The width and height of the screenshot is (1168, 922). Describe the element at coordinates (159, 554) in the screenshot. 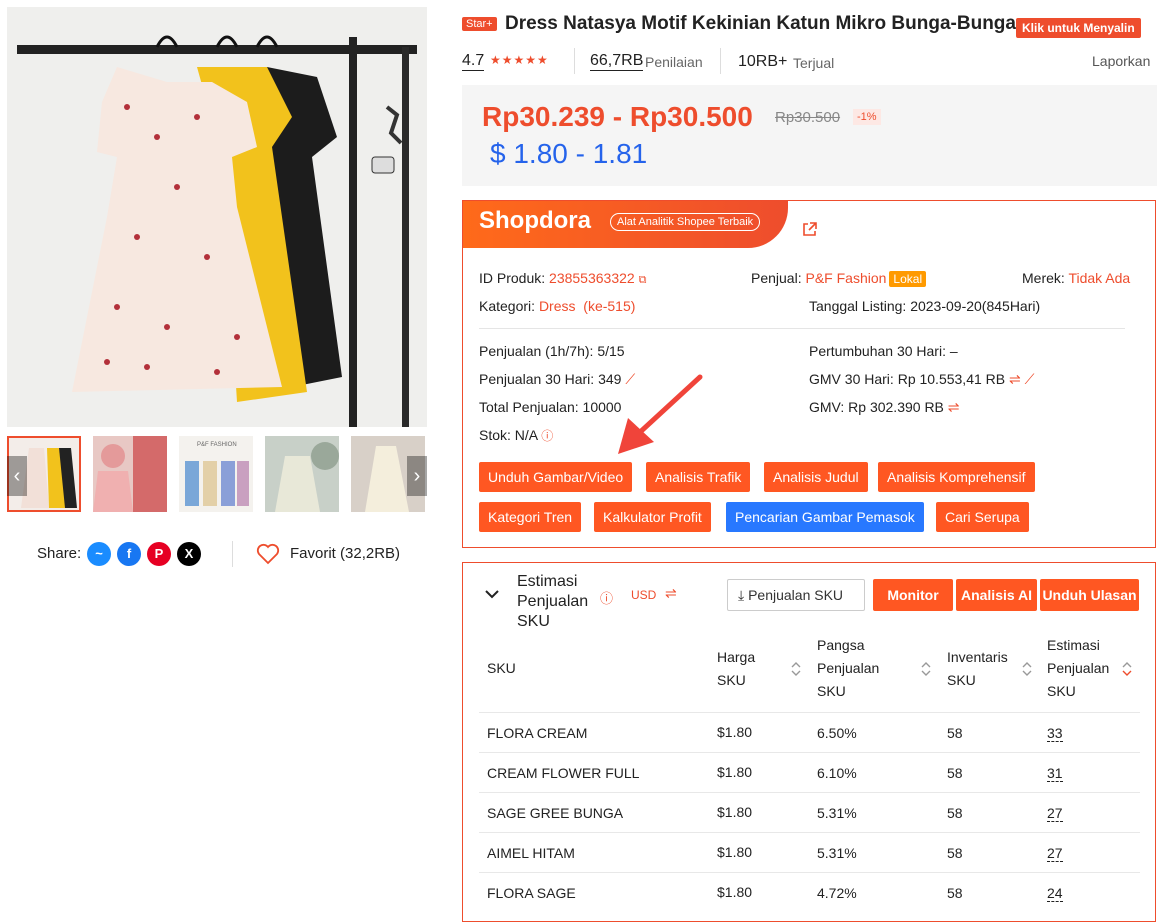

I see `pinterest-icon: P` at that location.